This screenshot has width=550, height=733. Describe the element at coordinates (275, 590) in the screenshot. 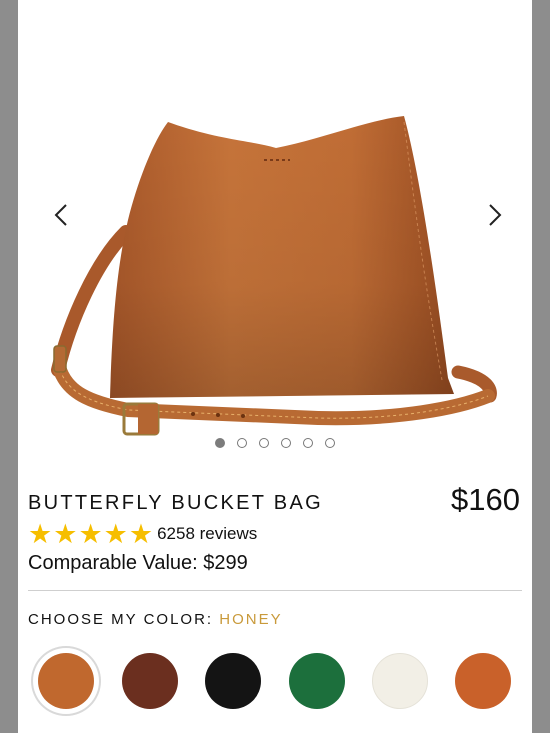

I see `divider` at that location.